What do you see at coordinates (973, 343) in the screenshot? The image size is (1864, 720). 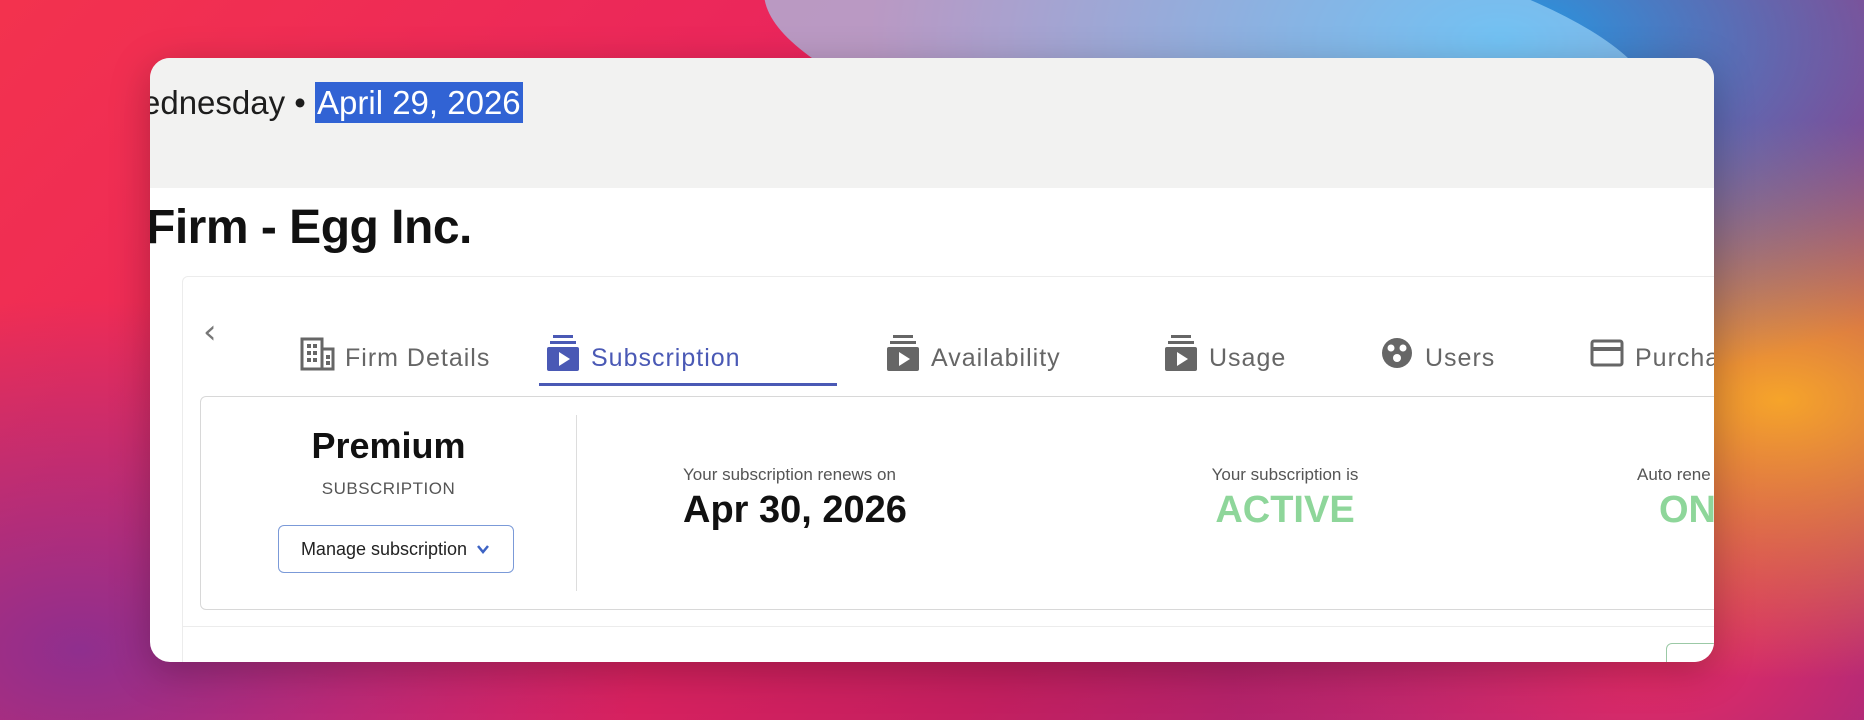 I see `tab-availability: Availability` at bounding box center [973, 343].